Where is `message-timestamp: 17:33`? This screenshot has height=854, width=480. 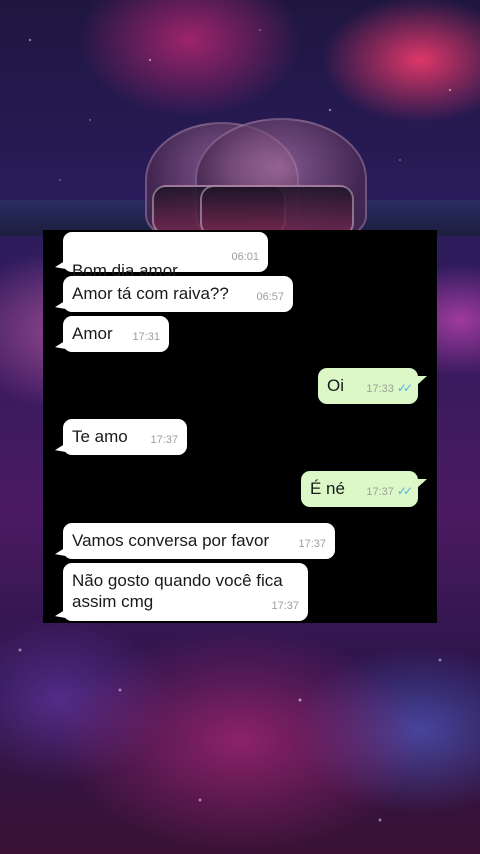 message-timestamp: 17:33 is located at coordinates (380, 389).